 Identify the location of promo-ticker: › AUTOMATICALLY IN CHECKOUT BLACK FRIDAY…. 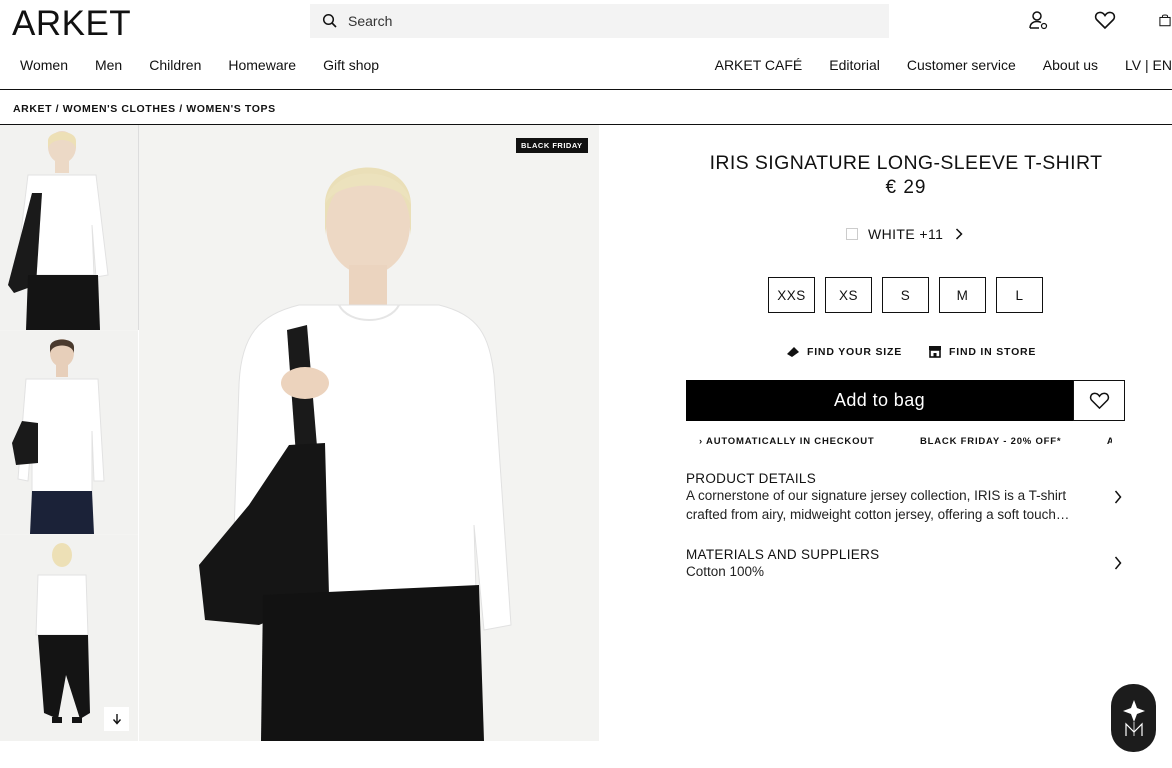
(905, 443).